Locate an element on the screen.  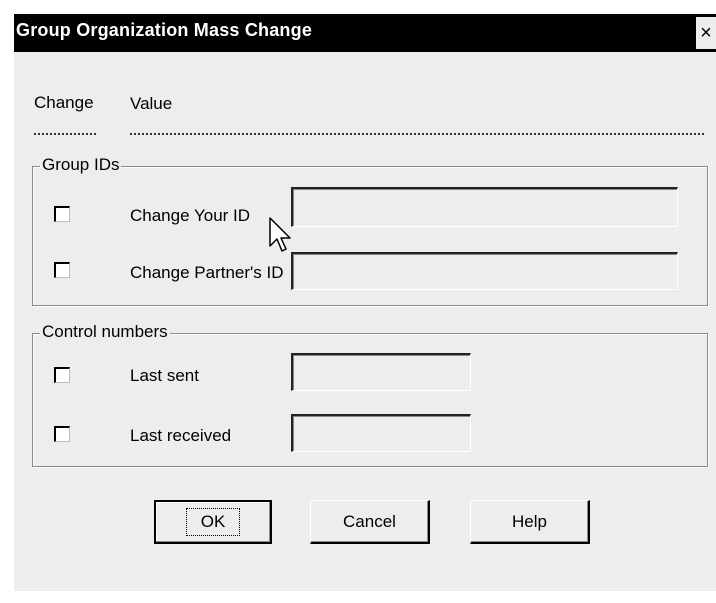
arrow-pointer-icon is located at coordinates (280, 234).